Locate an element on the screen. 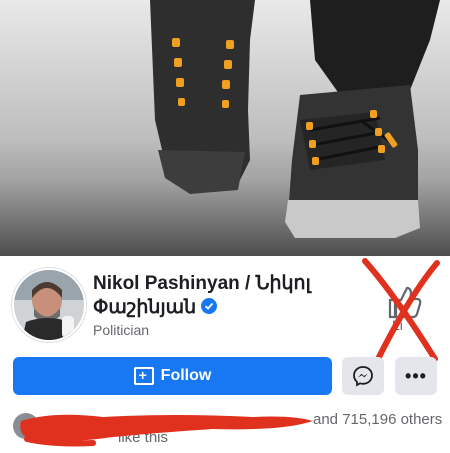 This screenshot has width=450, height=453. likes-count-text: and 715,196 others is located at coordinates (377, 419).